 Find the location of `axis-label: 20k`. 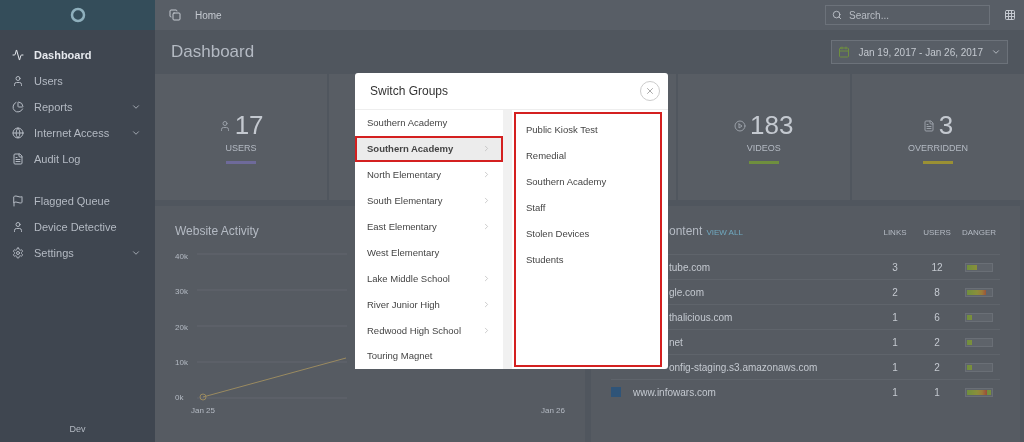

axis-label: 20k is located at coordinates (181, 327).